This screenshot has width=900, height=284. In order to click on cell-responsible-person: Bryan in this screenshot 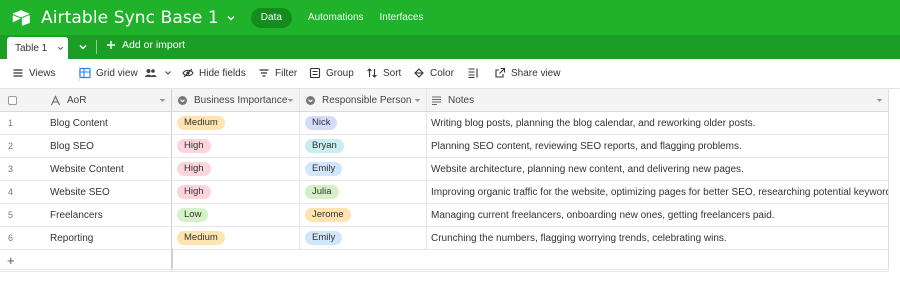, I will do `click(363, 146)`.